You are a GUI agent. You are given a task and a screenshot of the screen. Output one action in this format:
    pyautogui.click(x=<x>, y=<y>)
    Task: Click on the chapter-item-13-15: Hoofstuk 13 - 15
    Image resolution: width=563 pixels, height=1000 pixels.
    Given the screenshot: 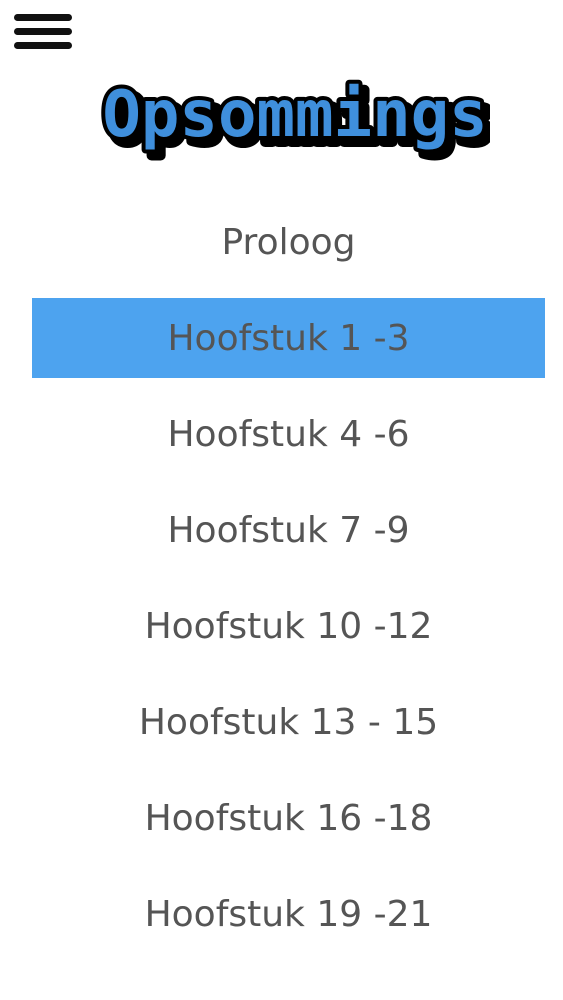 What is the action you would take?
    pyautogui.click(x=288, y=722)
    